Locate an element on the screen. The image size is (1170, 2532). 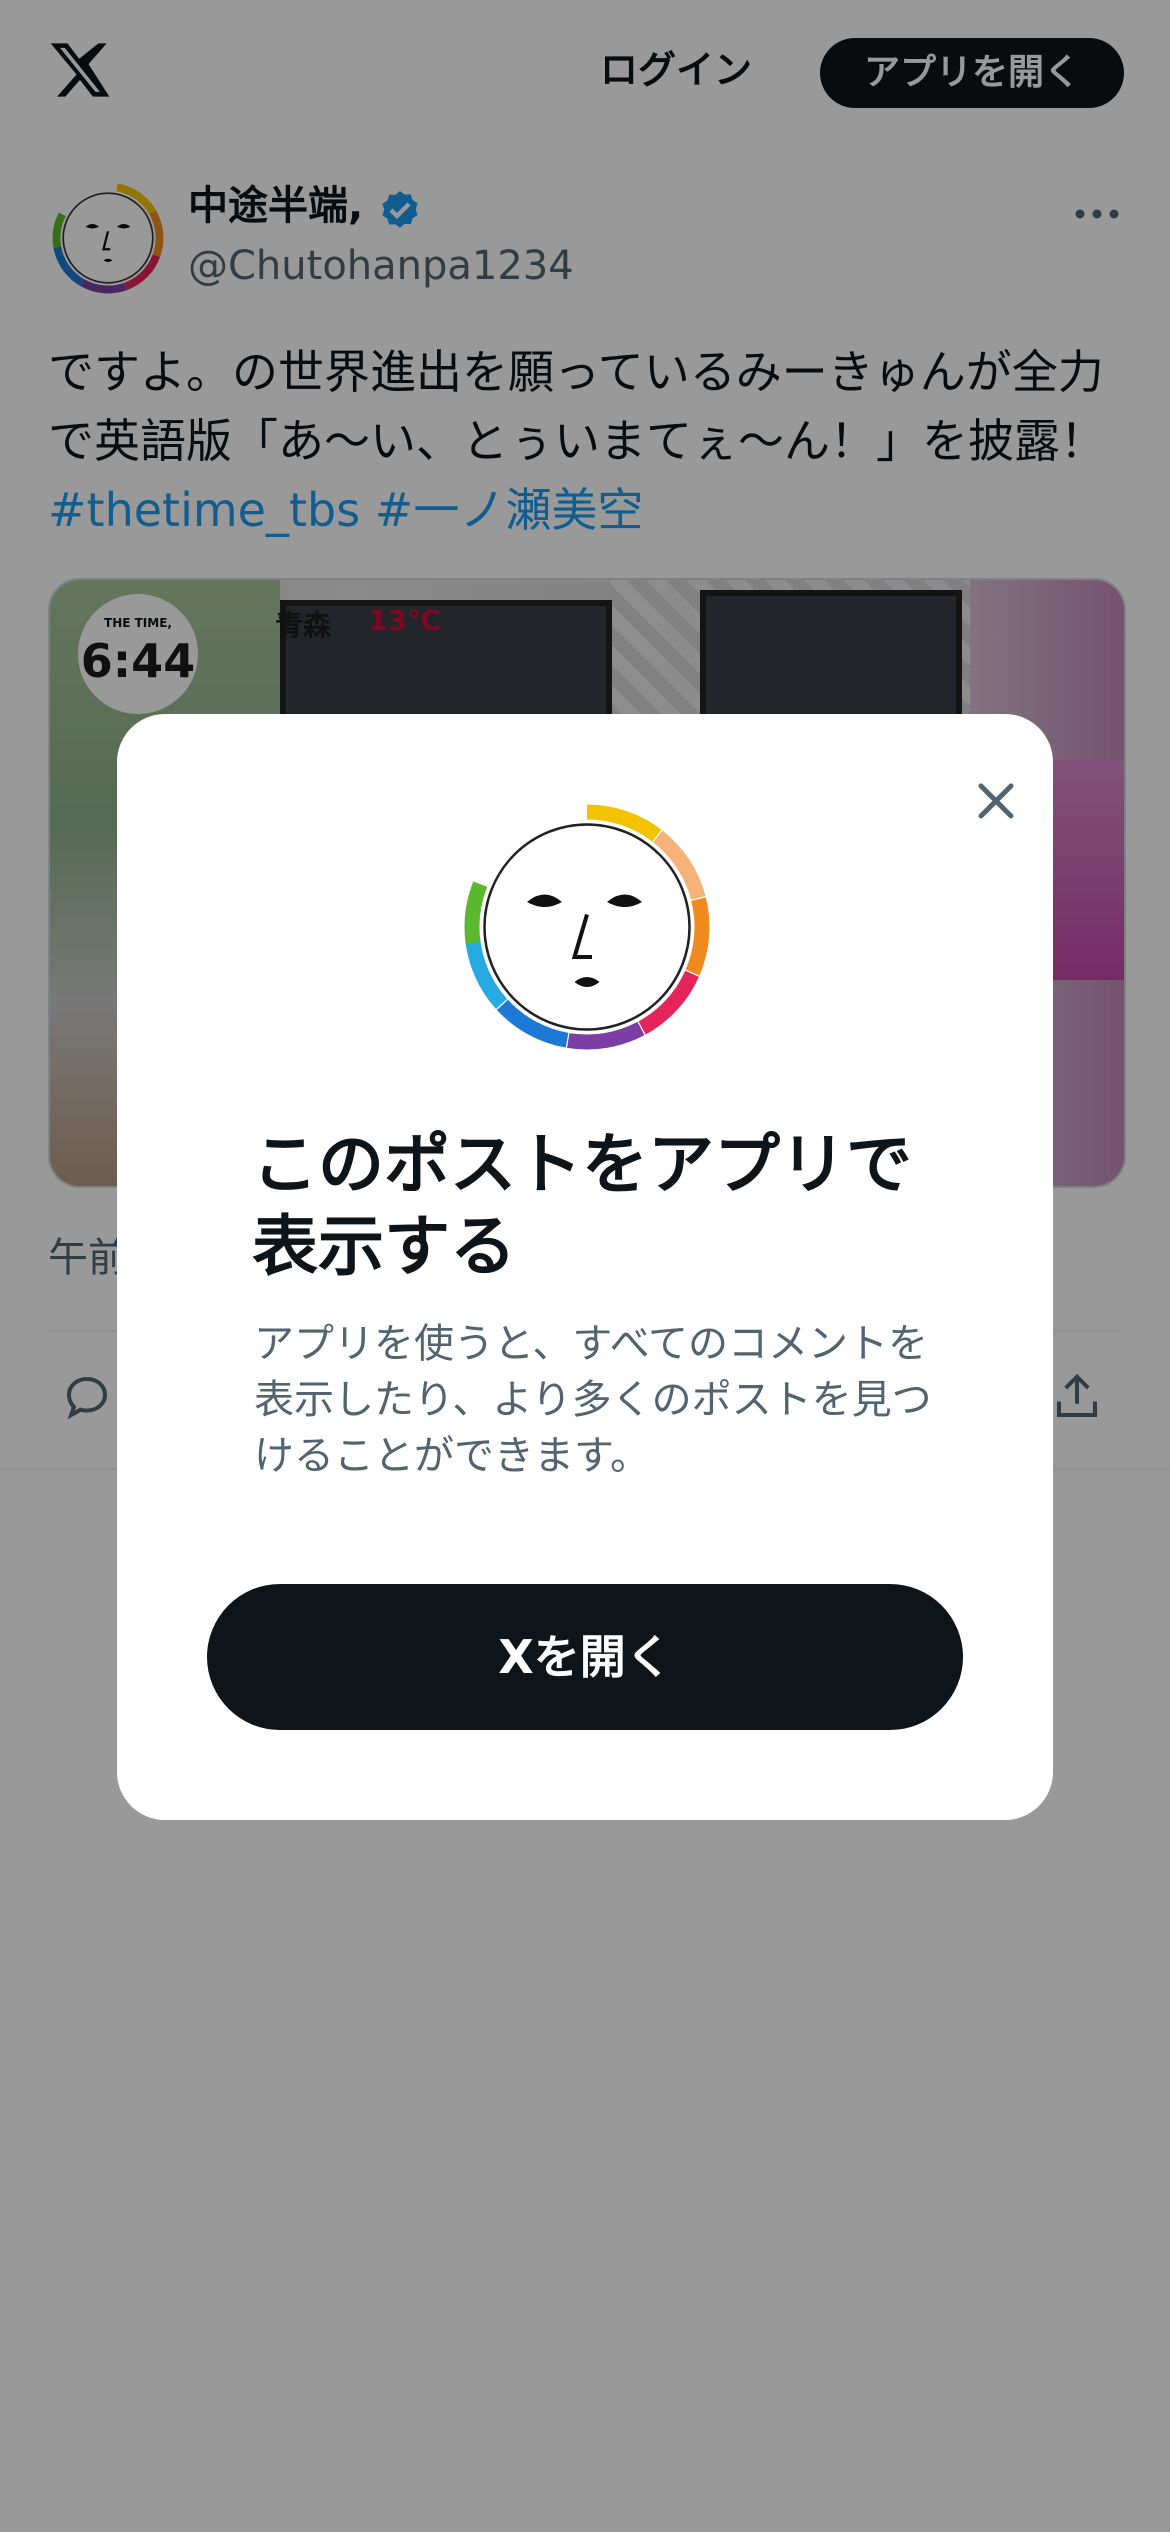
close-icon is located at coordinates (996, 801).